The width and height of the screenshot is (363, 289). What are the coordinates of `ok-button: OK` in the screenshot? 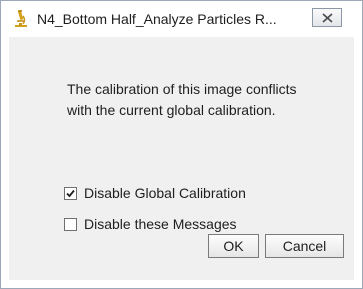 It's located at (233, 246).